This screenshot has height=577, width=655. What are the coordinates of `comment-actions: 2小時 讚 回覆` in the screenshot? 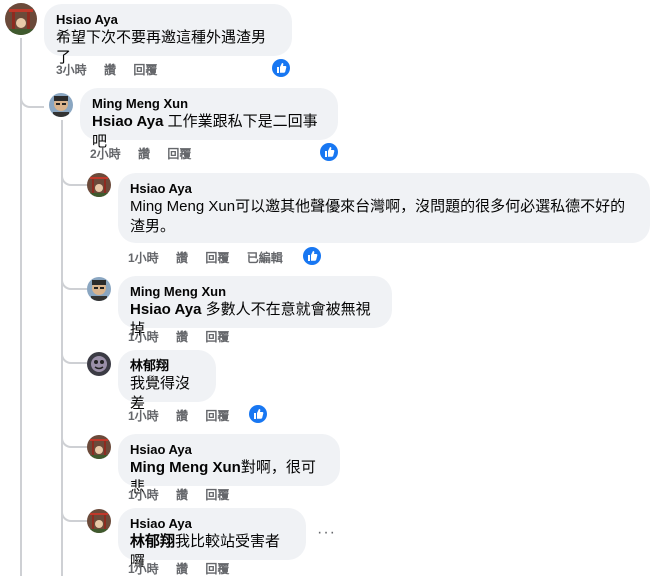 It's located at (147, 154).